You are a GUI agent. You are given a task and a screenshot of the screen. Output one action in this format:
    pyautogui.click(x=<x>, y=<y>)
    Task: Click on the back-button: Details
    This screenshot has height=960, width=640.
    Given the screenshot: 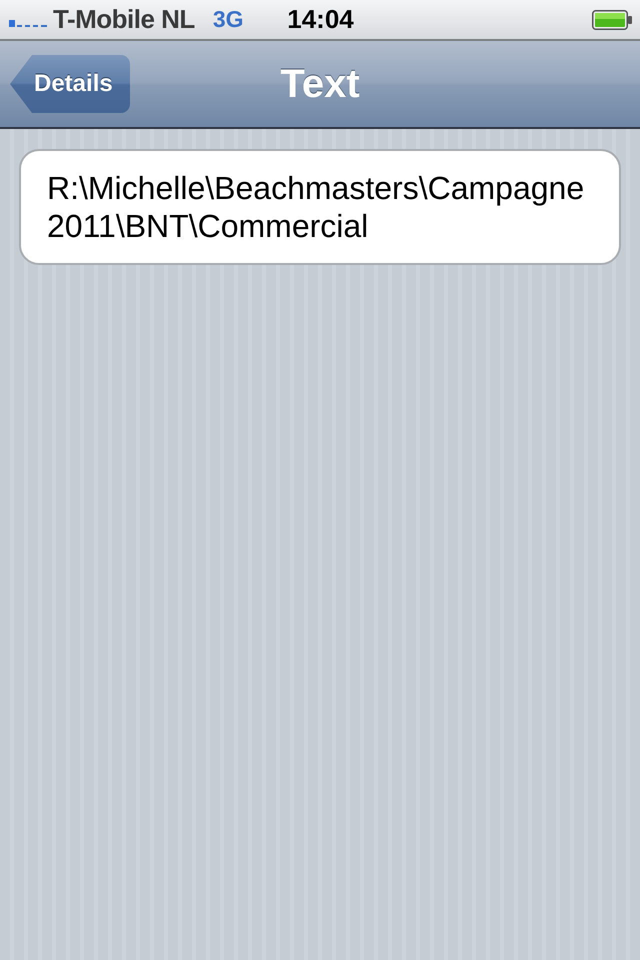 What is the action you would take?
    pyautogui.click(x=70, y=84)
    